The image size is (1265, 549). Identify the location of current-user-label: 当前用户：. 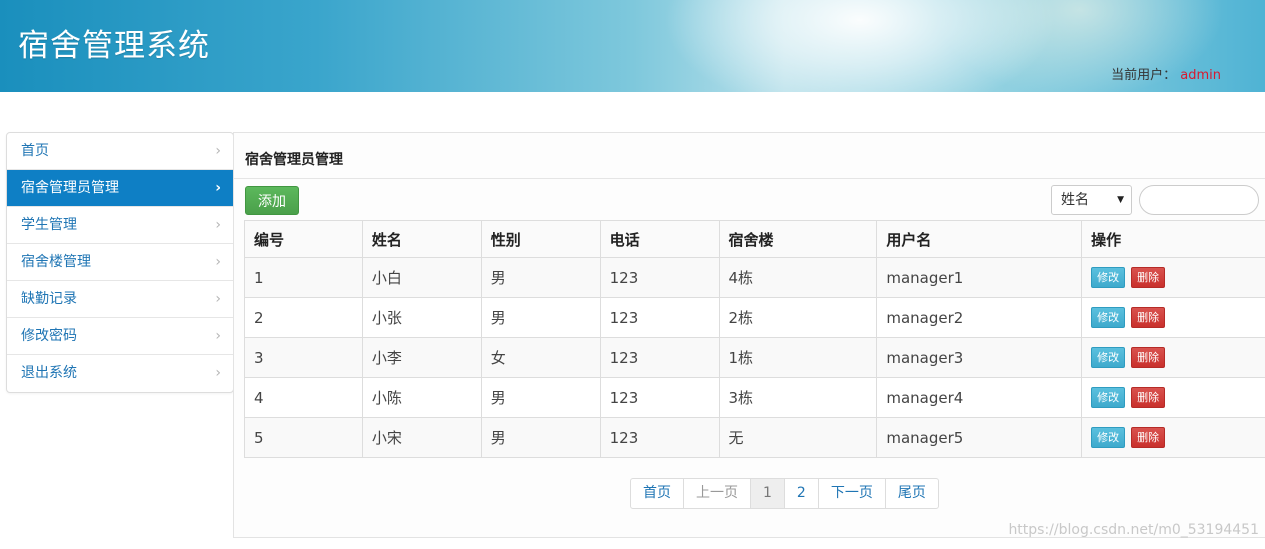
(1144, 75).